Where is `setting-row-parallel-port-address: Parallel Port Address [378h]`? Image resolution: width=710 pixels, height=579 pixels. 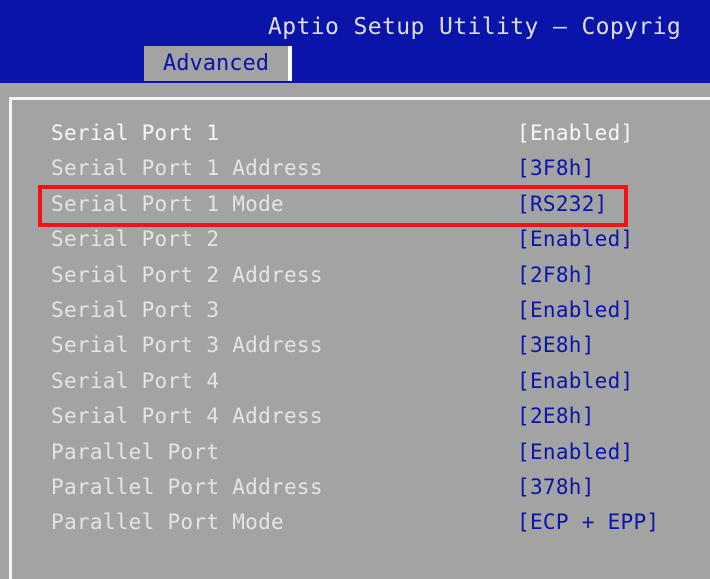
setting-row-parallel-port-address: Parallel Port Address [378h] is located at coordinates (355, 489).